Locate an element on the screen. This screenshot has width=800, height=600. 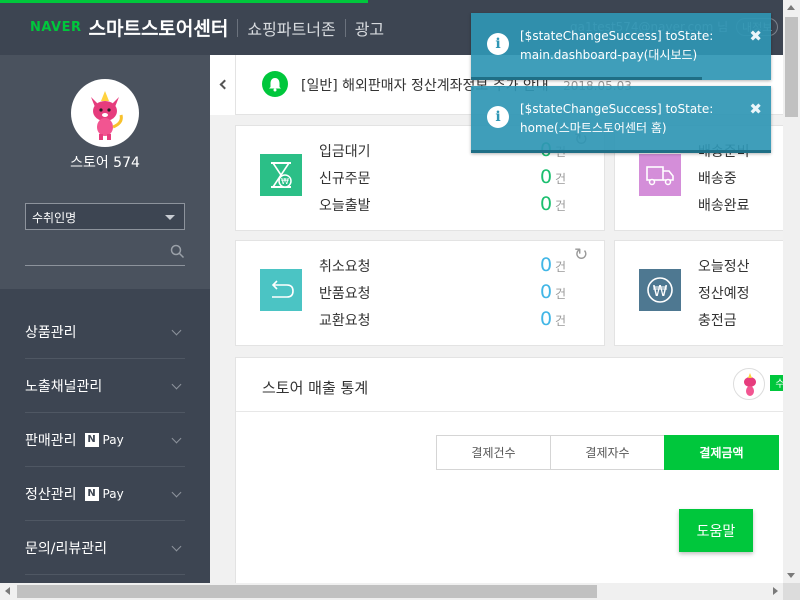
scroll-up-icon is located at coordinates (791, 7).